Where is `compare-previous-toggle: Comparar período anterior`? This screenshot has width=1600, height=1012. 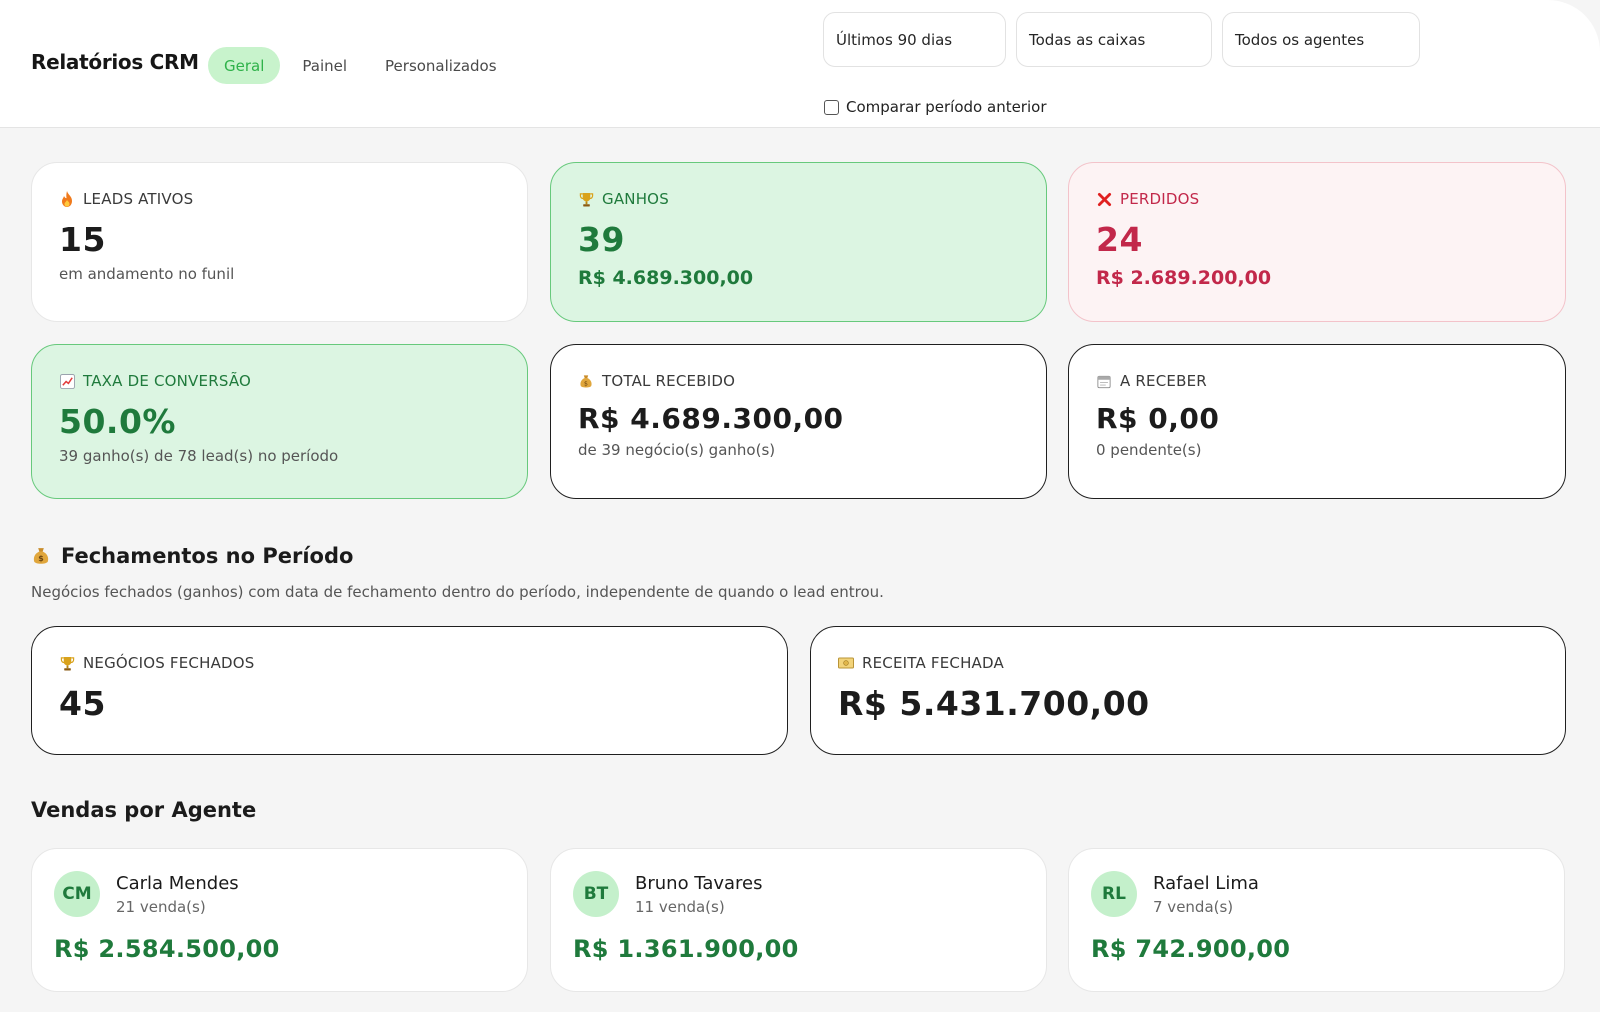
compare-previous-toggle: Comparar período anterior is located at coordinates (935, 107).